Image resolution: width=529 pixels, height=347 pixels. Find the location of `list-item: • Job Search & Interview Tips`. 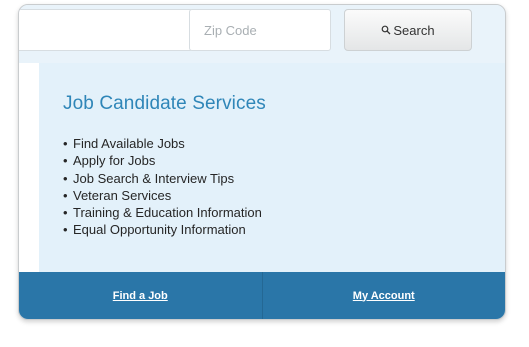

list-item: • Job Search & Interview Tips is located at coordinates (149, 178).